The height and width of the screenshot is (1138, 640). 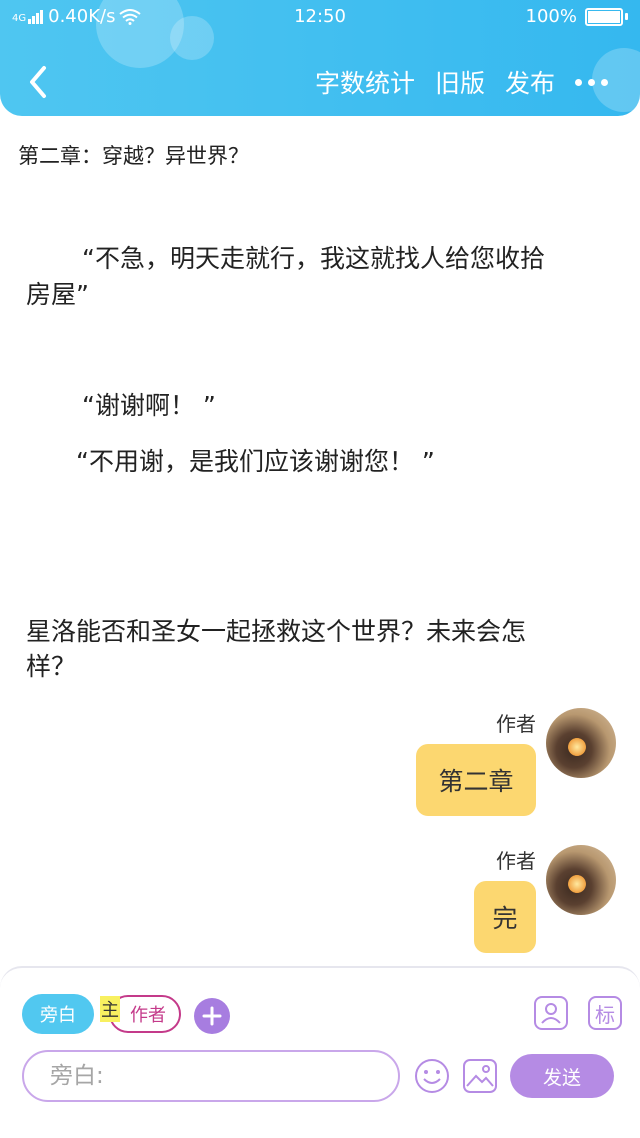 I want to click on add-role-button, so click(x=212, y=1016).